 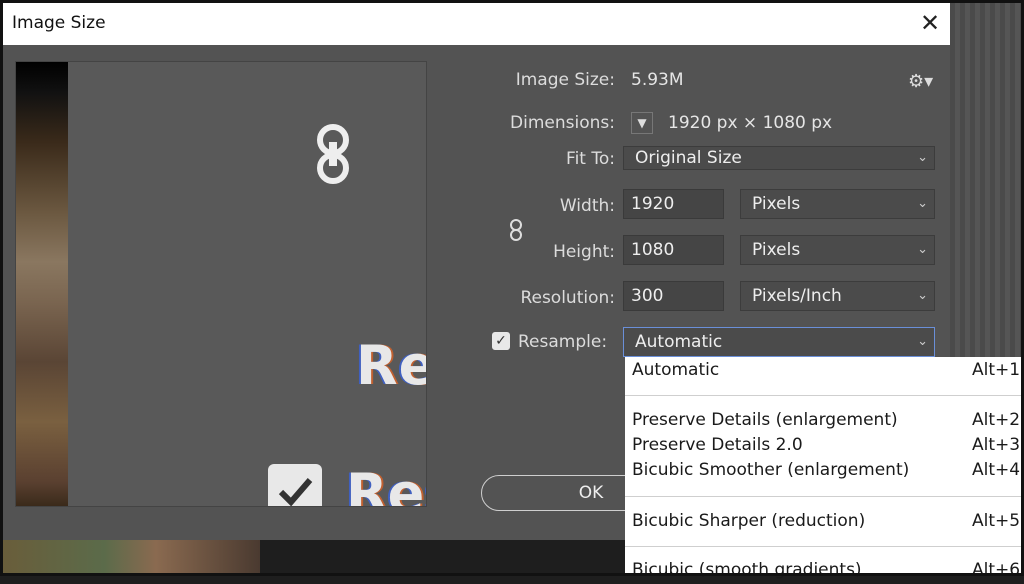 I want to click on gear-icon: ⚙▾, so click(x=920, y=81).